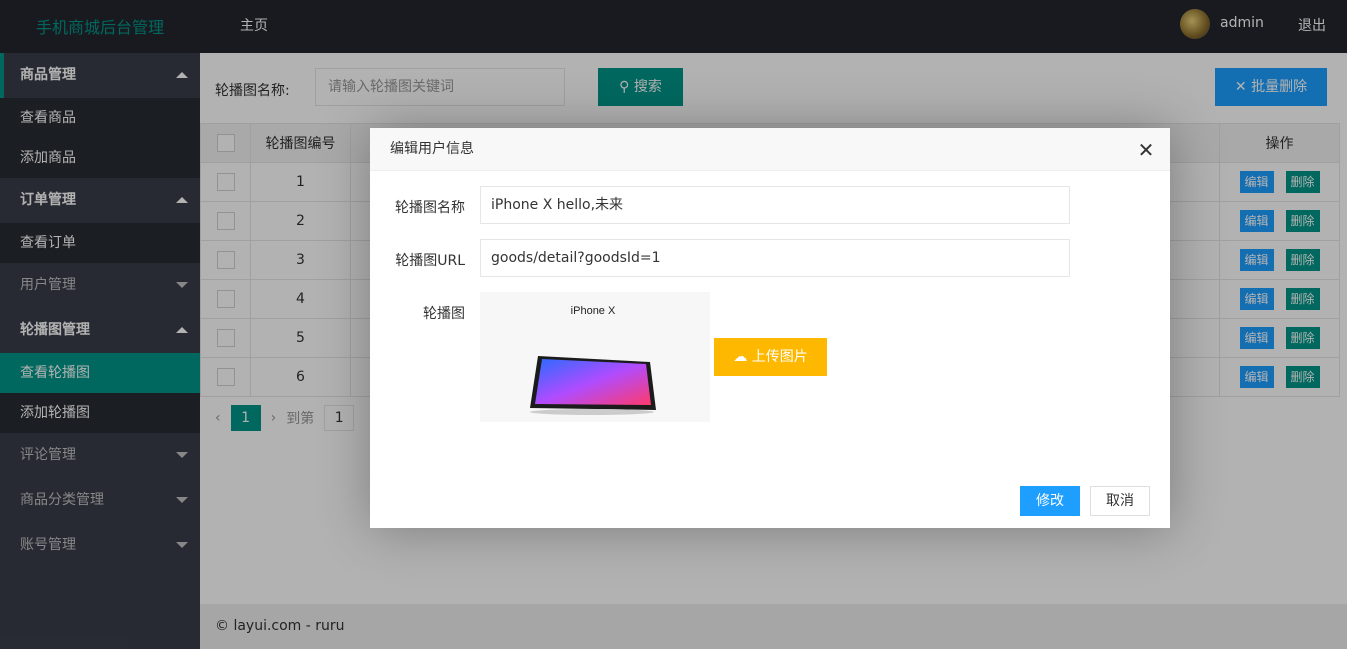 Image resolution: width=1347 pixels, height=649 pixels. What do you see at coordinates (430, 208) in the screenshot?
I see `name-label: 轮播图名称` at bounding box center [430, 208].